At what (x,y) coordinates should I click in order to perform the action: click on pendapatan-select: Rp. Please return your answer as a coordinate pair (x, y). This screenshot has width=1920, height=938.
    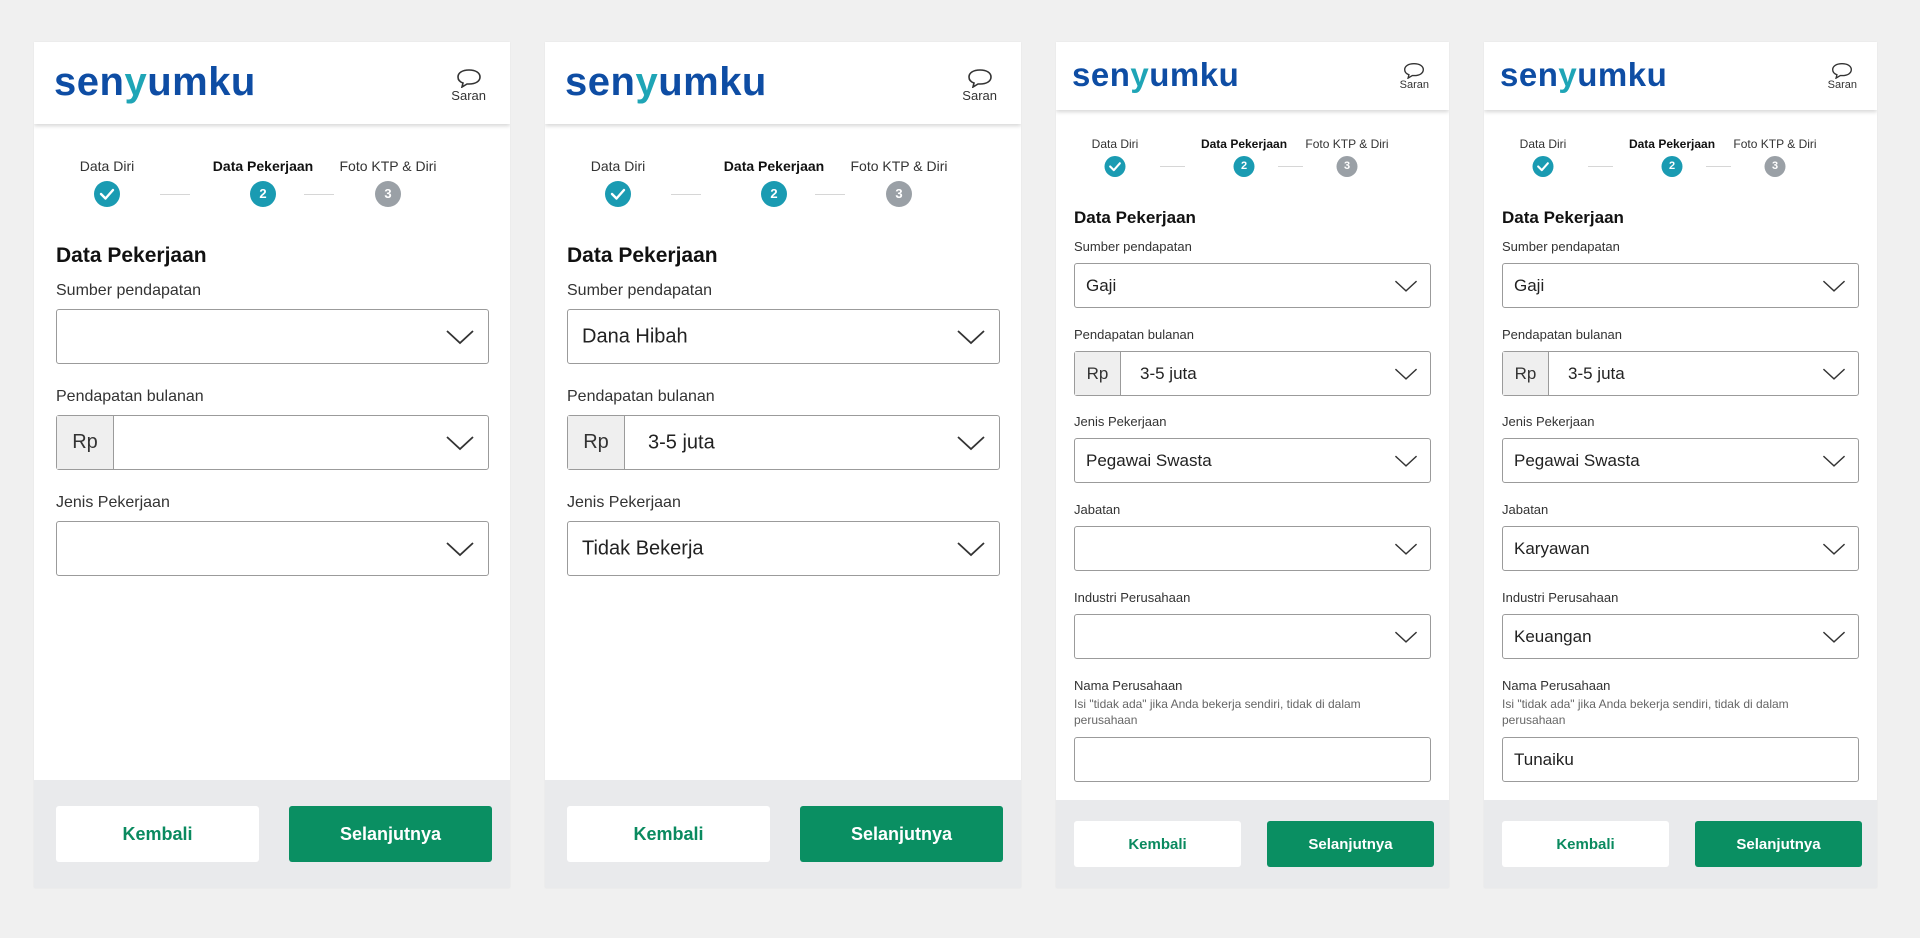
    Looking at the image, I should click on (272, 442).